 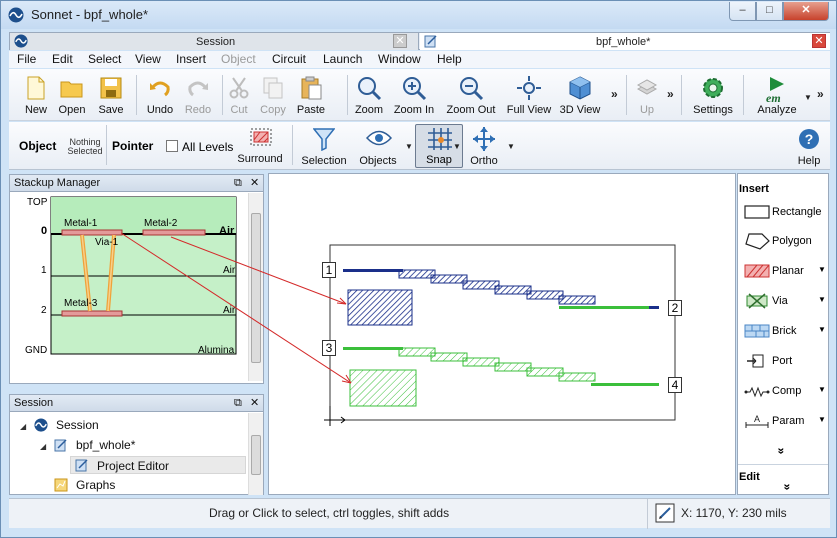 I want to click on stackup-scrollbar, so click(x=255, y=287).